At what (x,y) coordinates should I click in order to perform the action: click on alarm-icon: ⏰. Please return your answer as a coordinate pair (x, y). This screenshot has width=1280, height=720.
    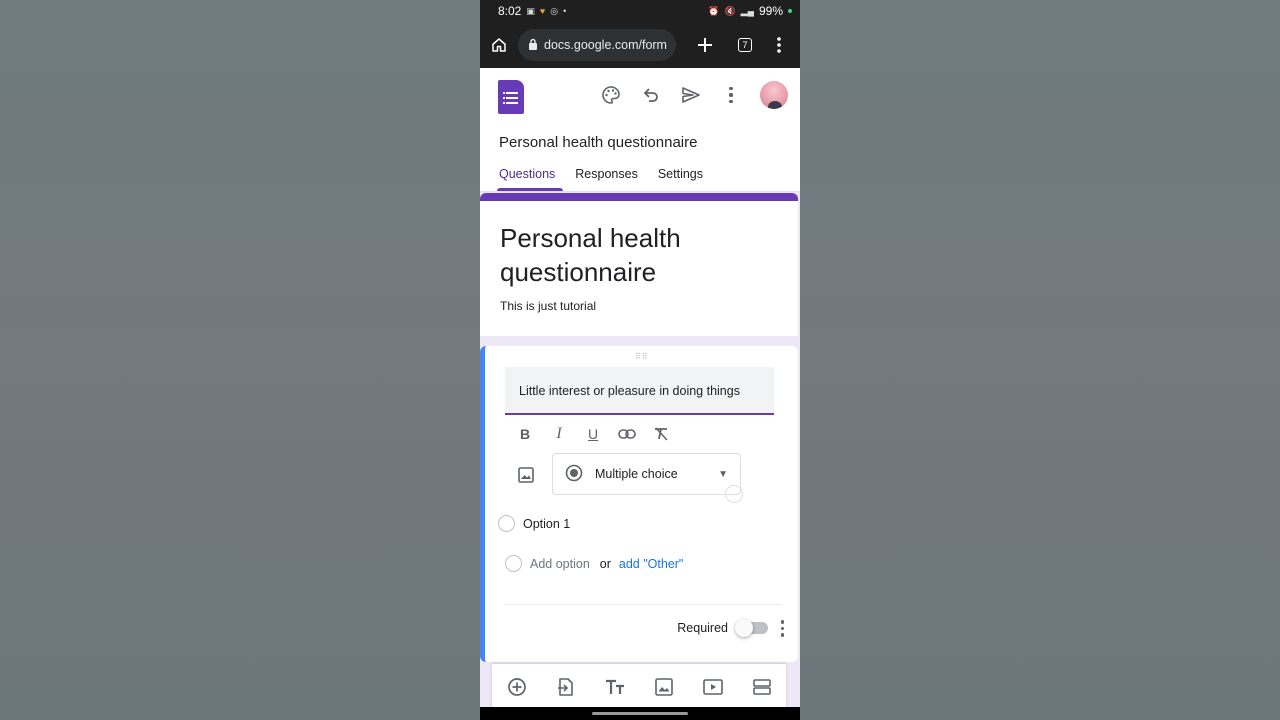
    Looking at the image, I should click on (714, 10).